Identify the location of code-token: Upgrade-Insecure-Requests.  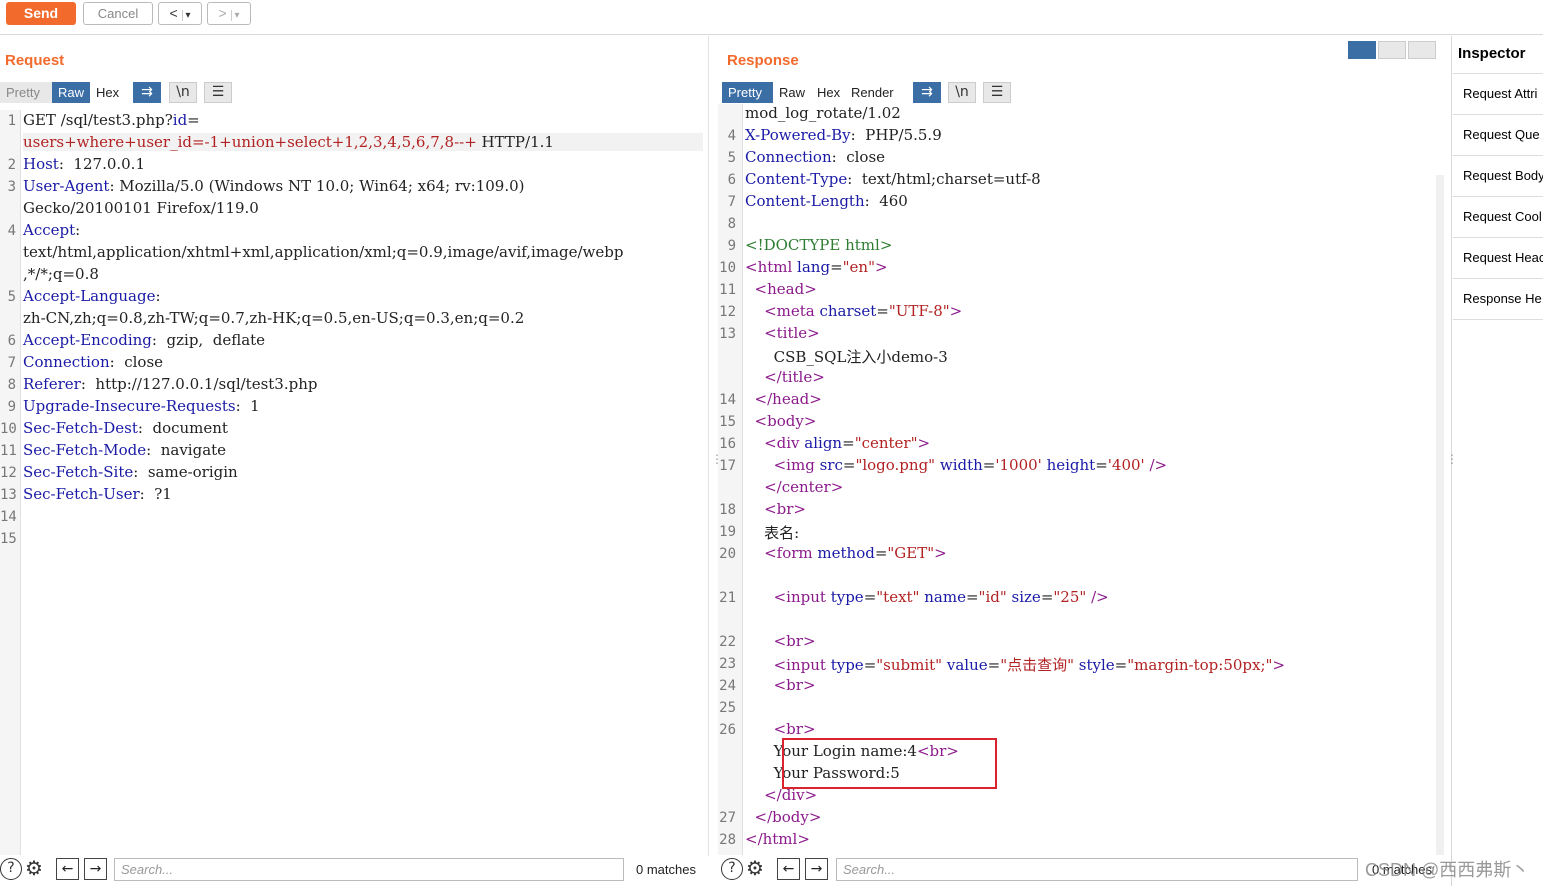
(129, 406).